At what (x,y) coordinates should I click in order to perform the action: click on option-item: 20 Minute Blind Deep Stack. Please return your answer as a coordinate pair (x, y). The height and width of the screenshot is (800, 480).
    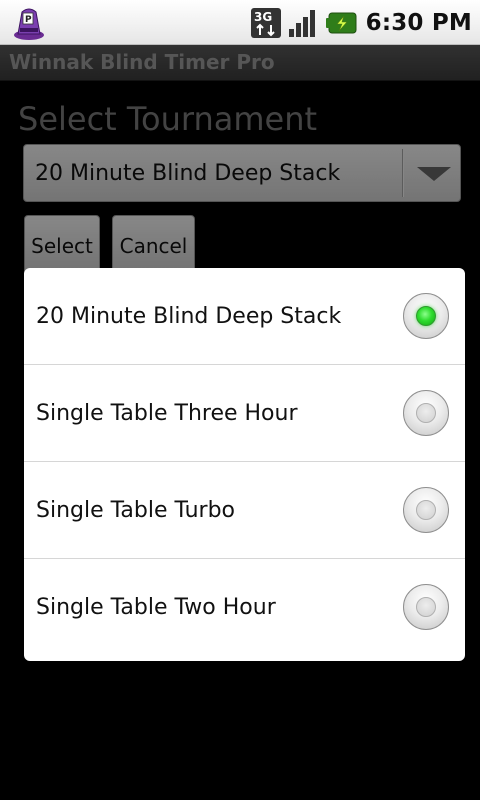
    Looking at the image, I should click on (244, 316).